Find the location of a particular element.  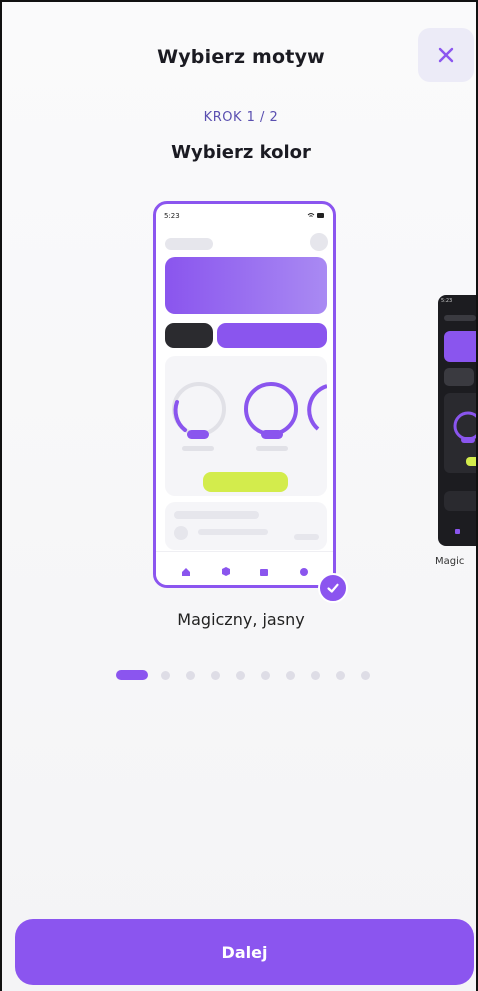

preview-purple-tile is located at coordinates (272, 335).